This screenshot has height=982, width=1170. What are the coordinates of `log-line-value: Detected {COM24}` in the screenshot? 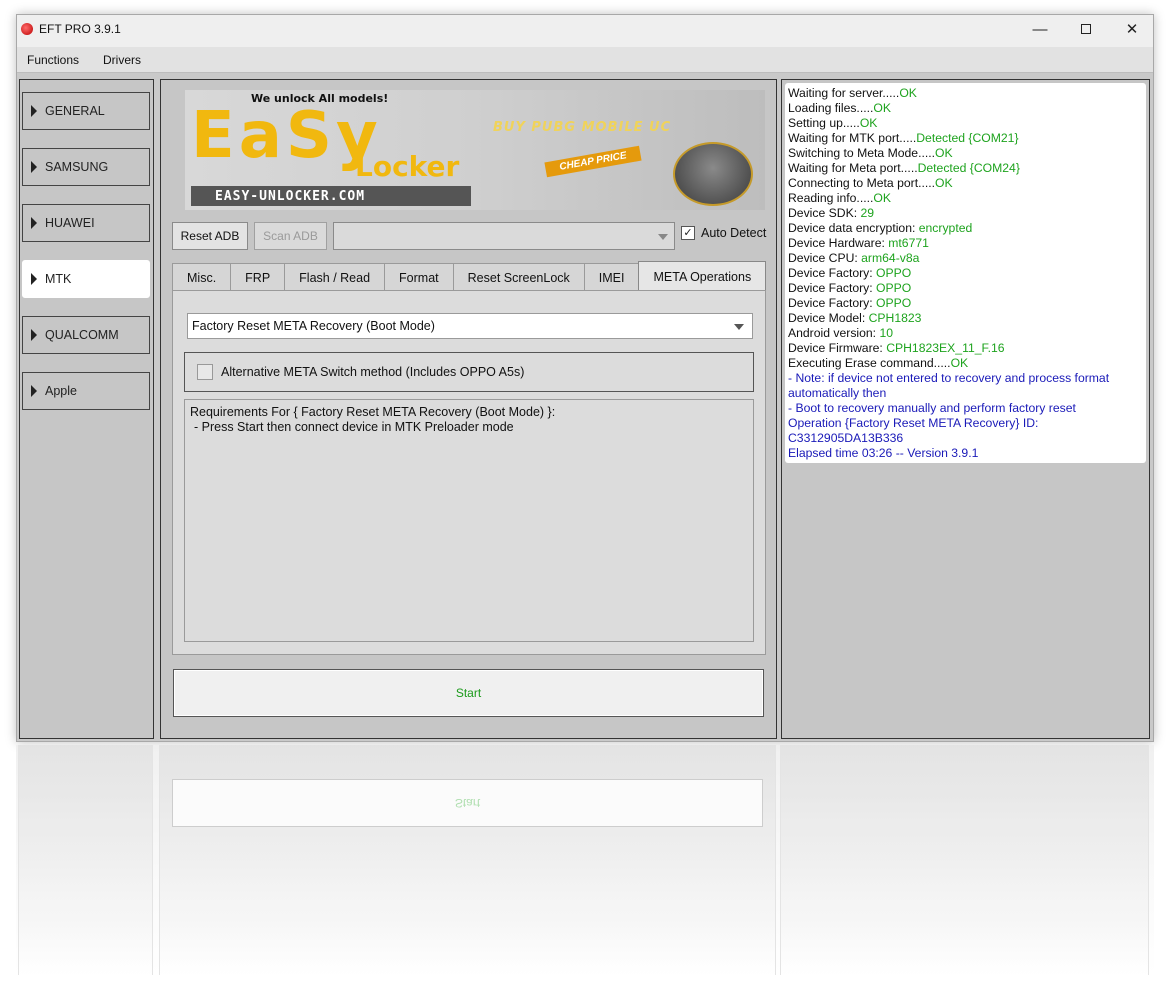 It's located at (968, 168).